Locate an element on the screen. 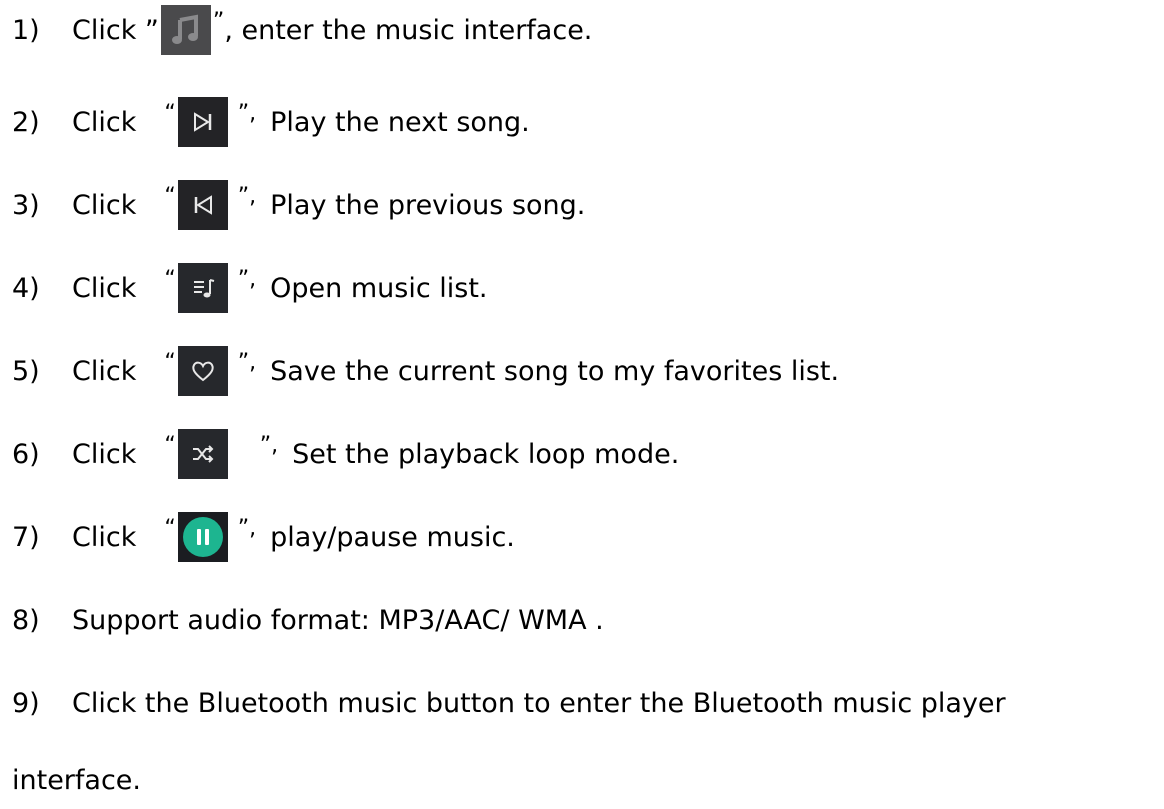  close-quote: ” is located at coordinates (218, 21).